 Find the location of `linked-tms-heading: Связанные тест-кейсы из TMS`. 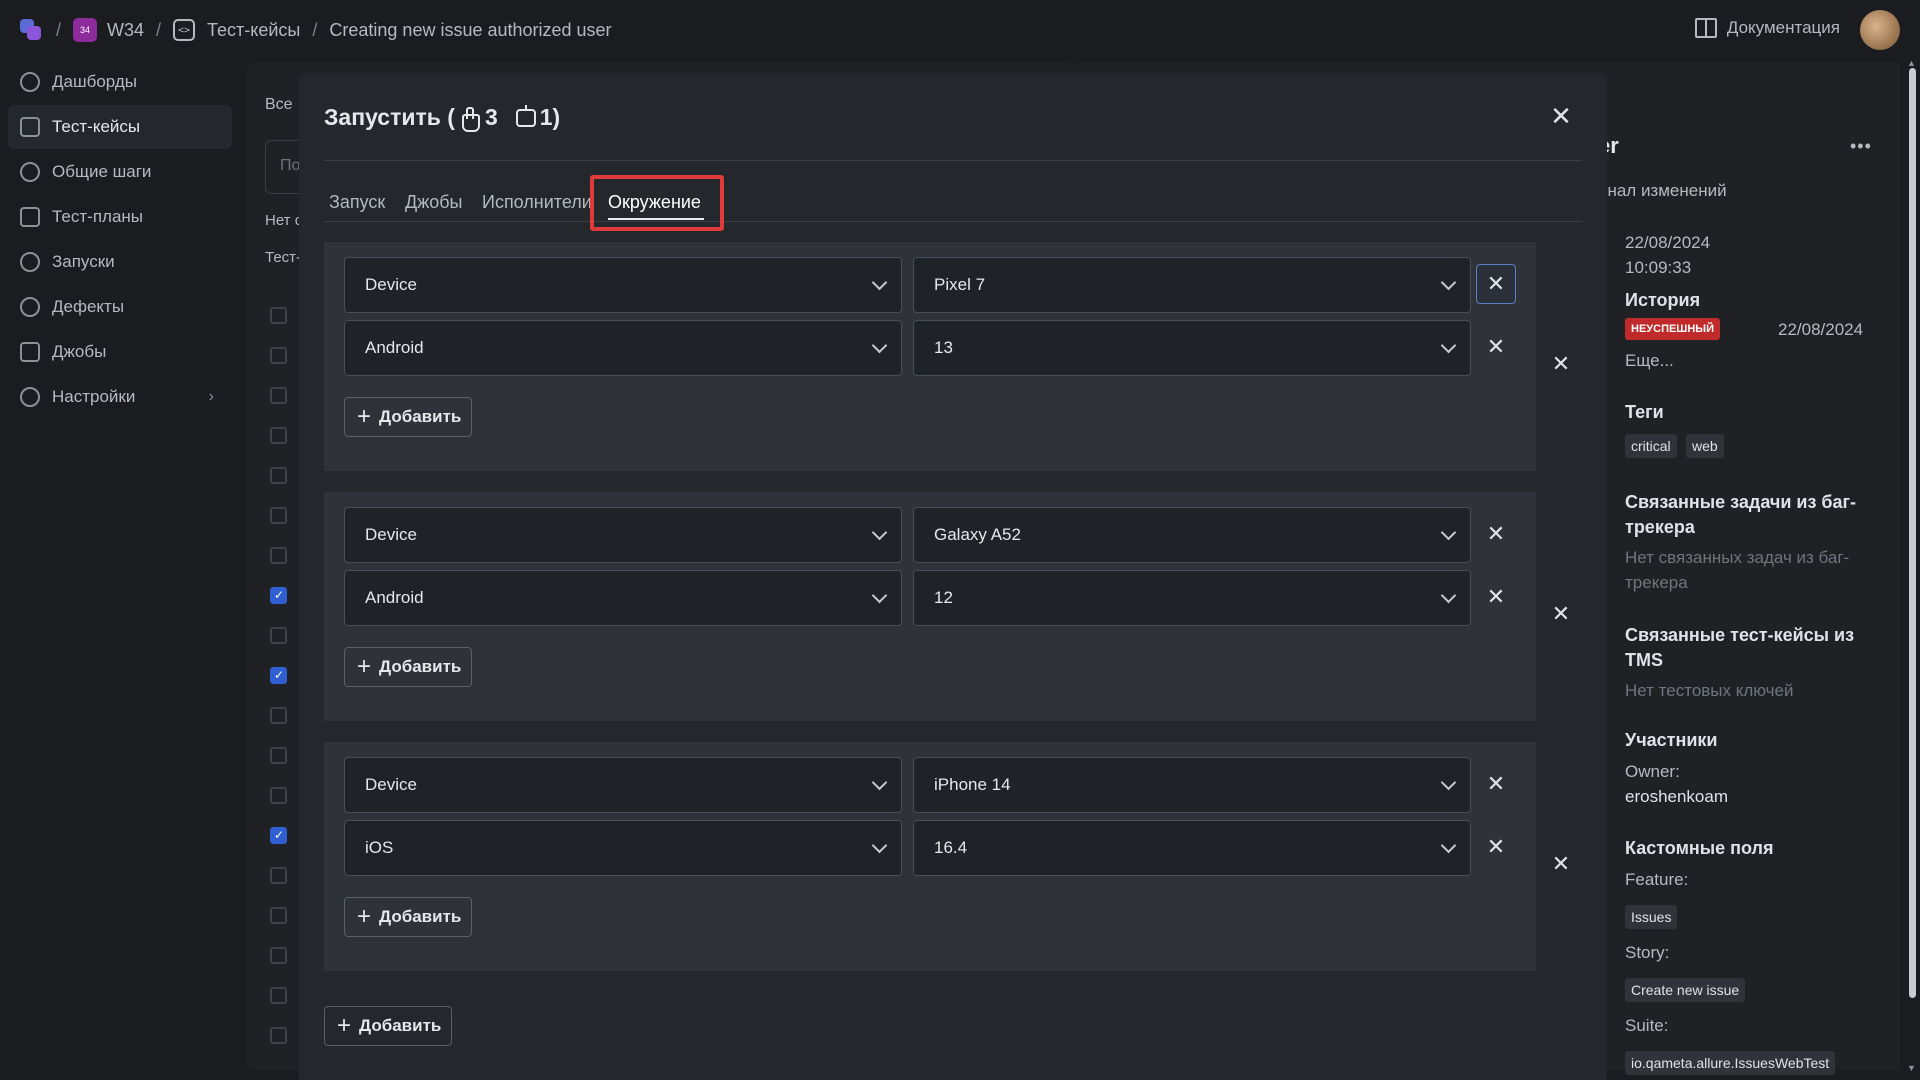

linked-tms-heading: Связанные тест-кейсы из TMS is located at coordinates (1740, 647).